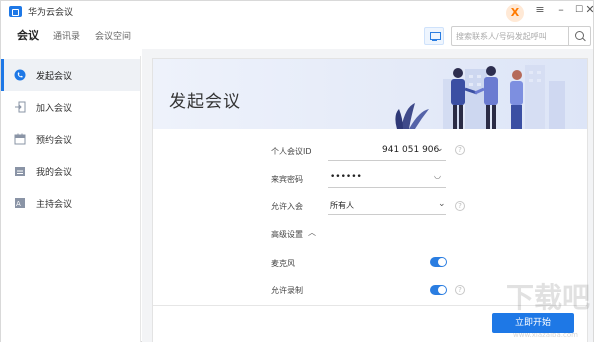 This screenshot has width=594, height=342. I want to click on close-icon: ✕, so click(589, 9).